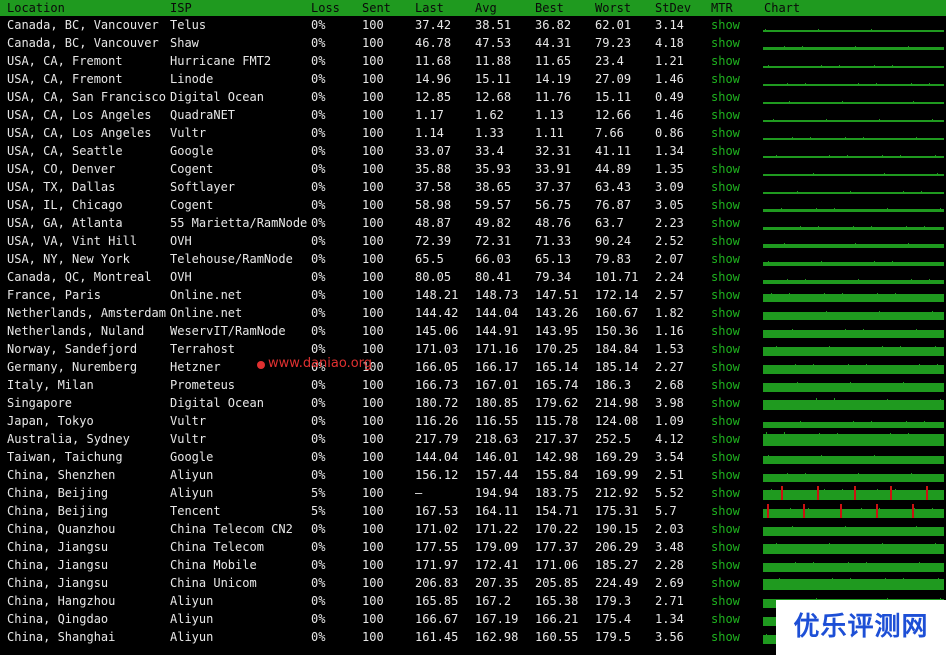 The image size is (946, 655). I want to click on header-last: Last, so click(429, 8).